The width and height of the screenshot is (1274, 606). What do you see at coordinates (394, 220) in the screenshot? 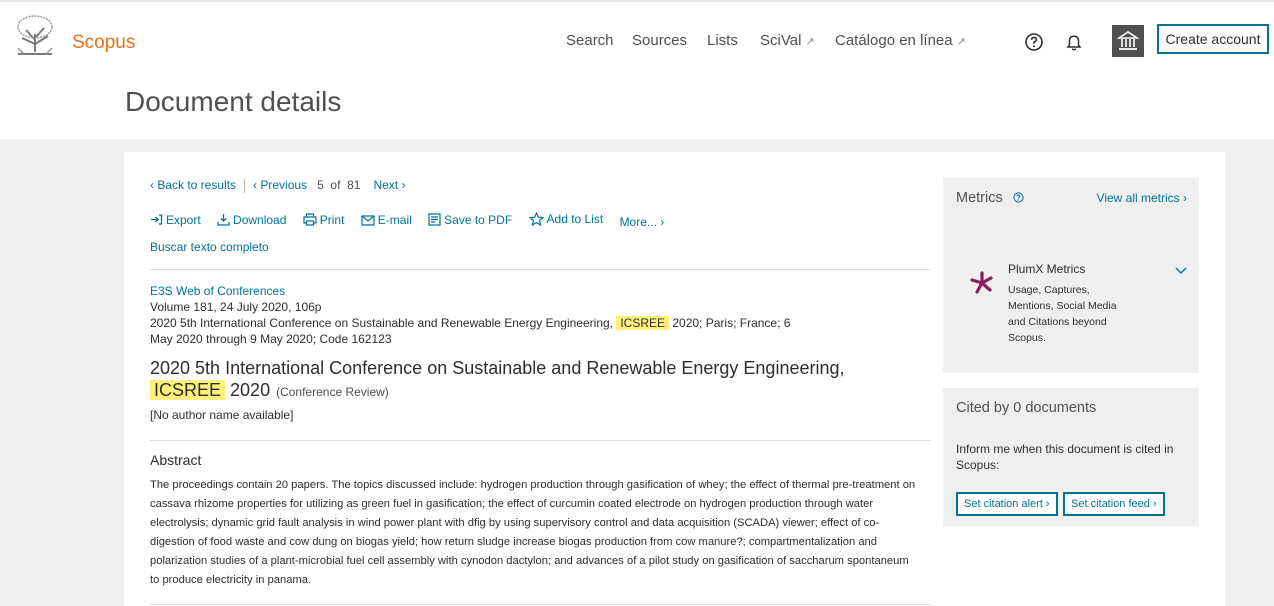
I see `email-label: E-mail` at bounding box center [394, 220].